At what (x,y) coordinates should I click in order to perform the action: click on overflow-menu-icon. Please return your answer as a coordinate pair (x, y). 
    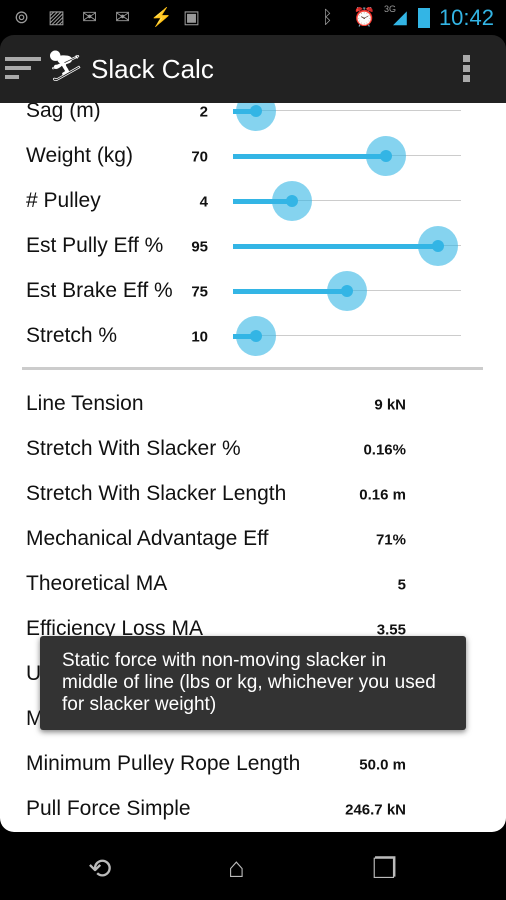
    Looking at the image, I should click on (466, 70).